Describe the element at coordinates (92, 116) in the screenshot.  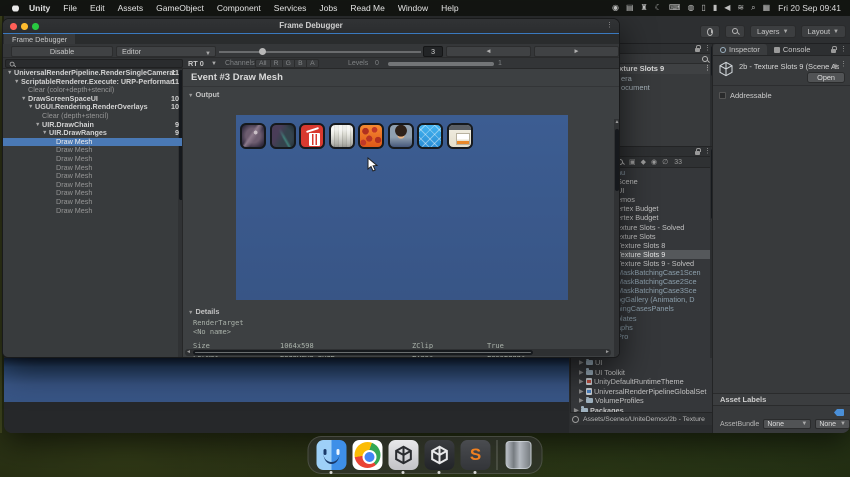
I see `tree-item-clear-depth-stencil: Clear (depth+stencil)` at that location.